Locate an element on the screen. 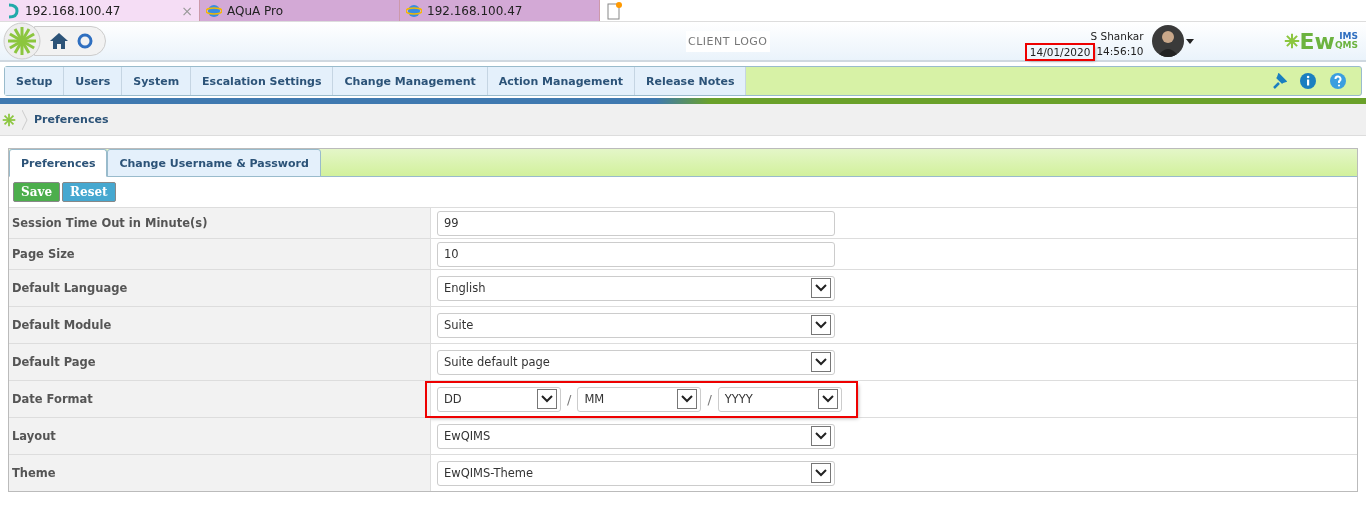 This screenshot has width=1366, height=509. dropdown-field: YYYY is located at coordinates (779, 399).